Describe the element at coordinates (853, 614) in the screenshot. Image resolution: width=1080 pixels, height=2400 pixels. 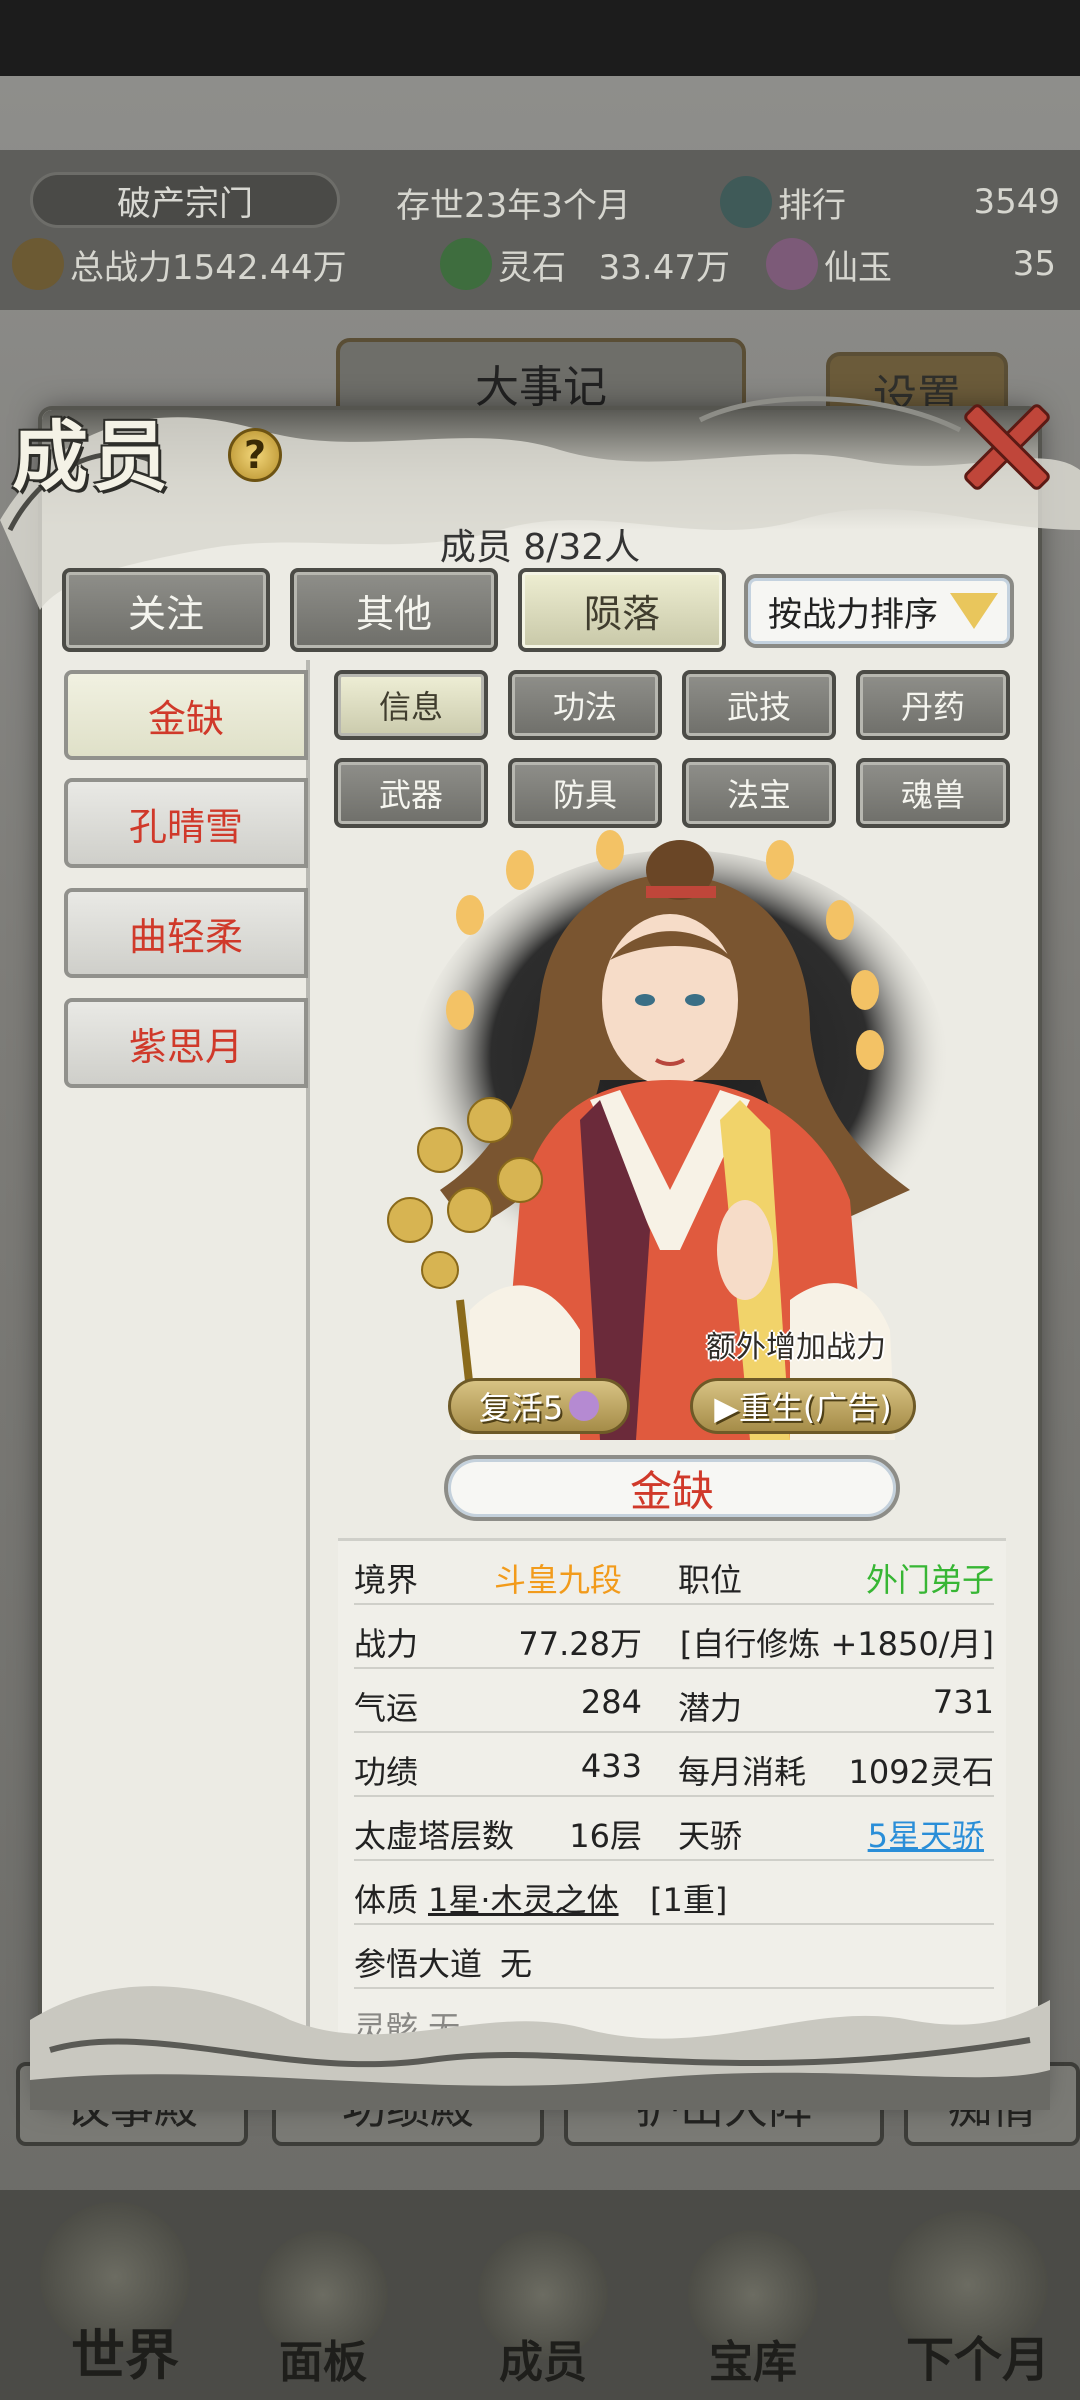
I see `sort-label: 按战力排序` at that location.